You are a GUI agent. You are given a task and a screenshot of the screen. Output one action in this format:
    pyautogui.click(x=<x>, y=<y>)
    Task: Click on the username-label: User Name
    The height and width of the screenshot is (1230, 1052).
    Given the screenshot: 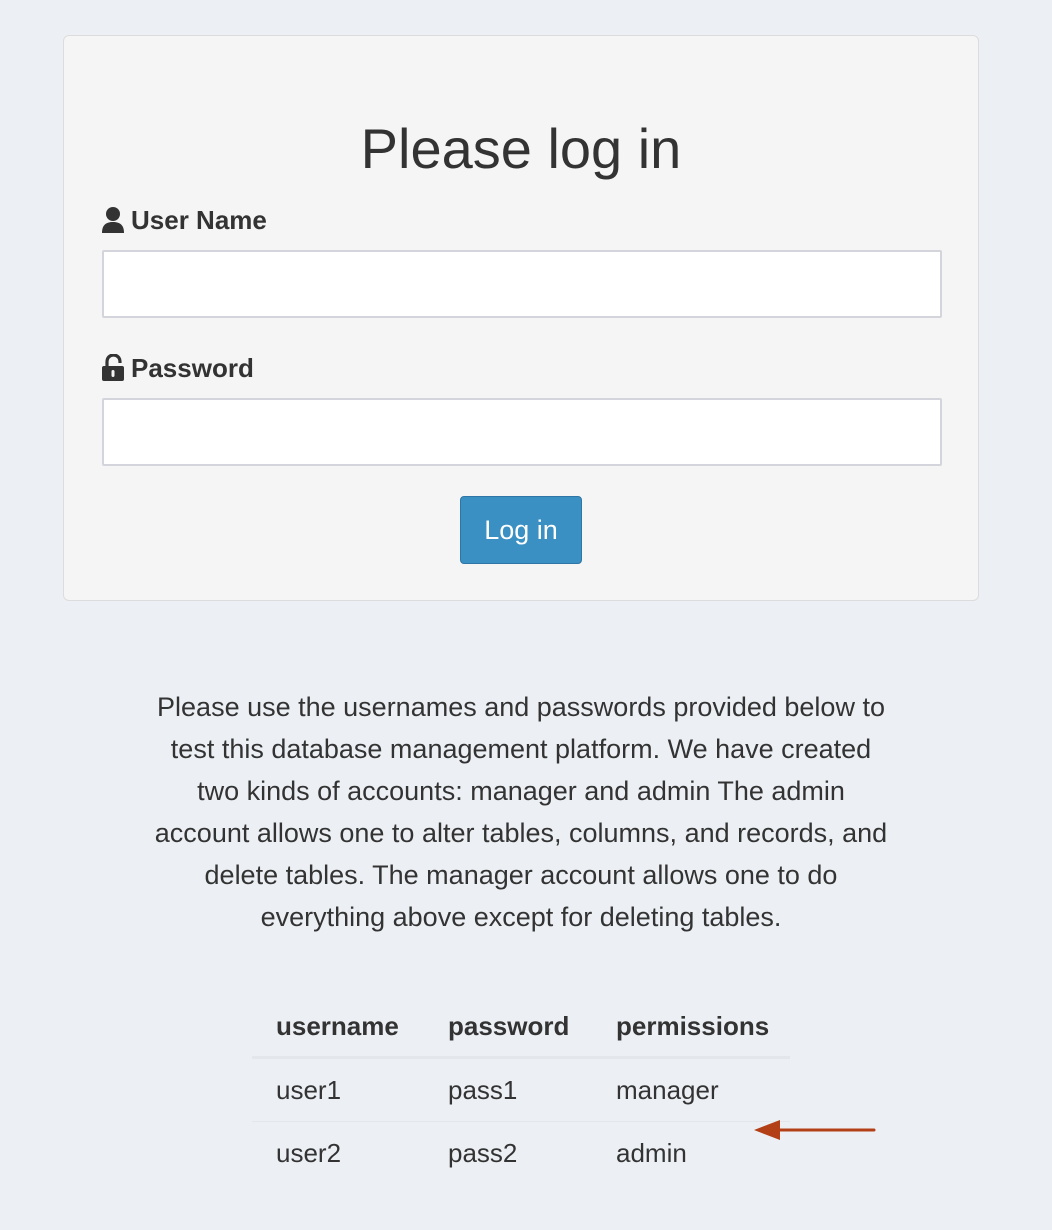 What is the action you would take?
    pyautogui.click(x=184, y=220)
    